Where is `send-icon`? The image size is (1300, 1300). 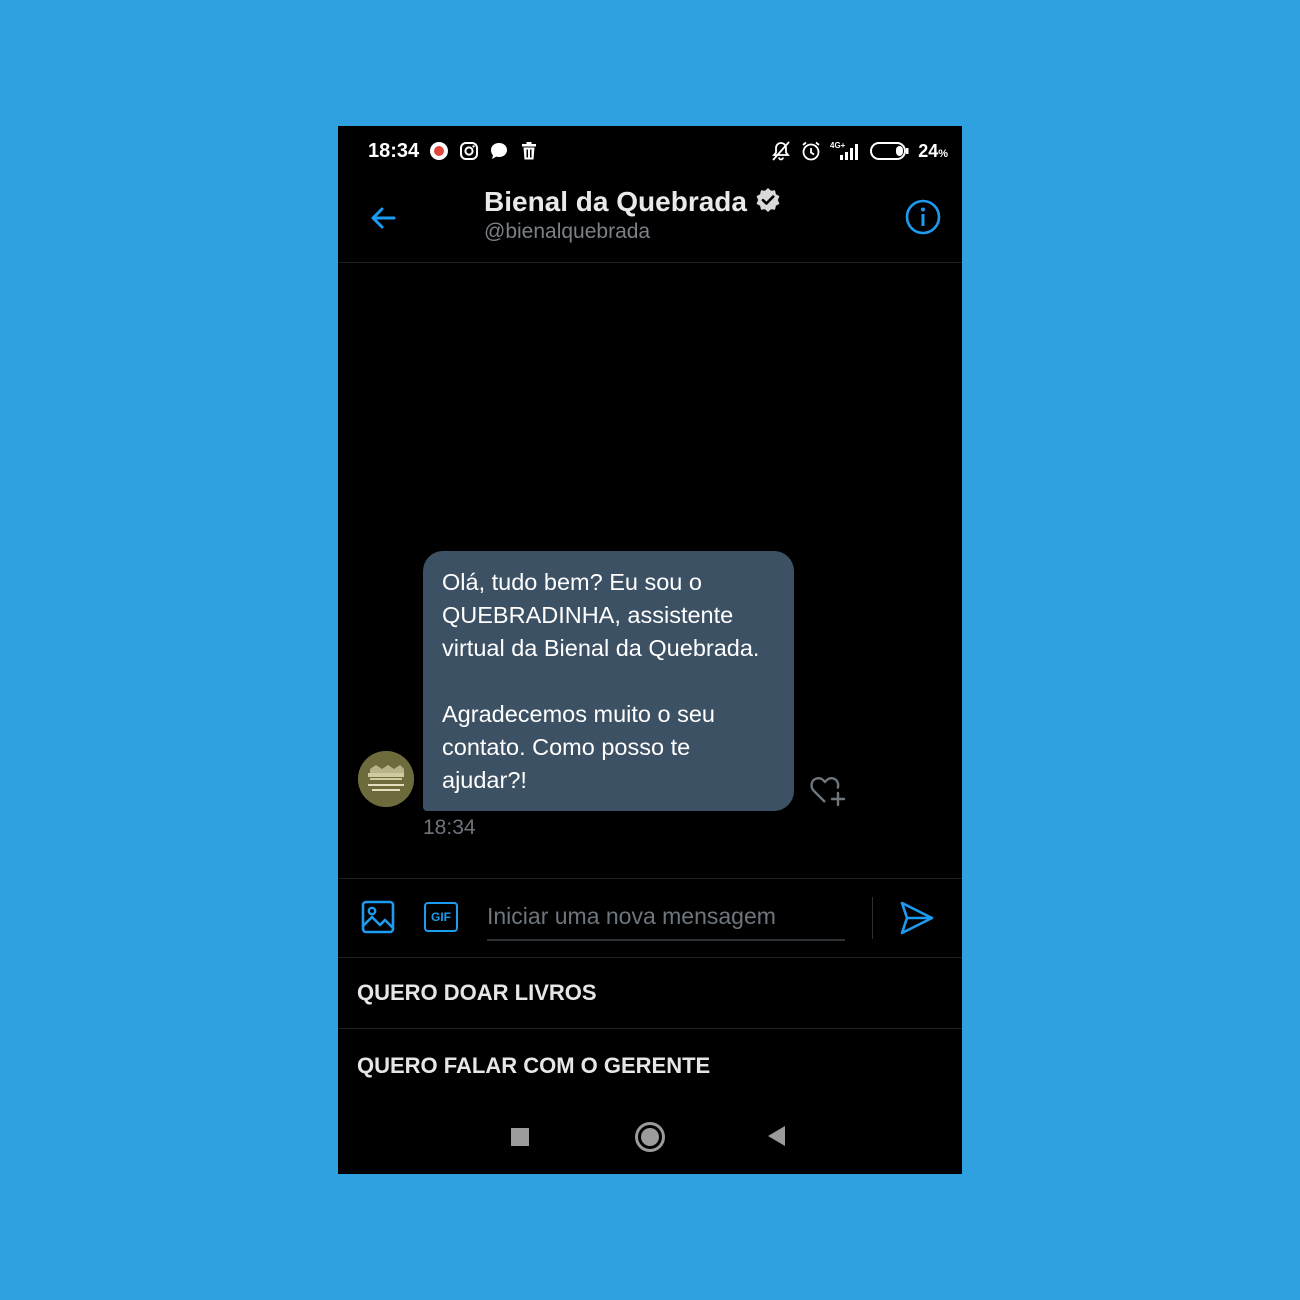 send-icon is located at coordinates (917, 918).